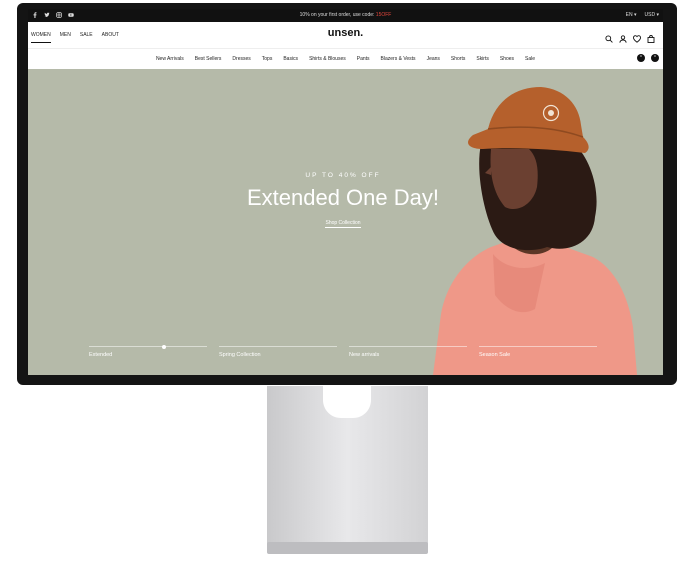 This screenshot has width=693, height=573. I want to click on language-select: EN ▾, so click(631, 15).